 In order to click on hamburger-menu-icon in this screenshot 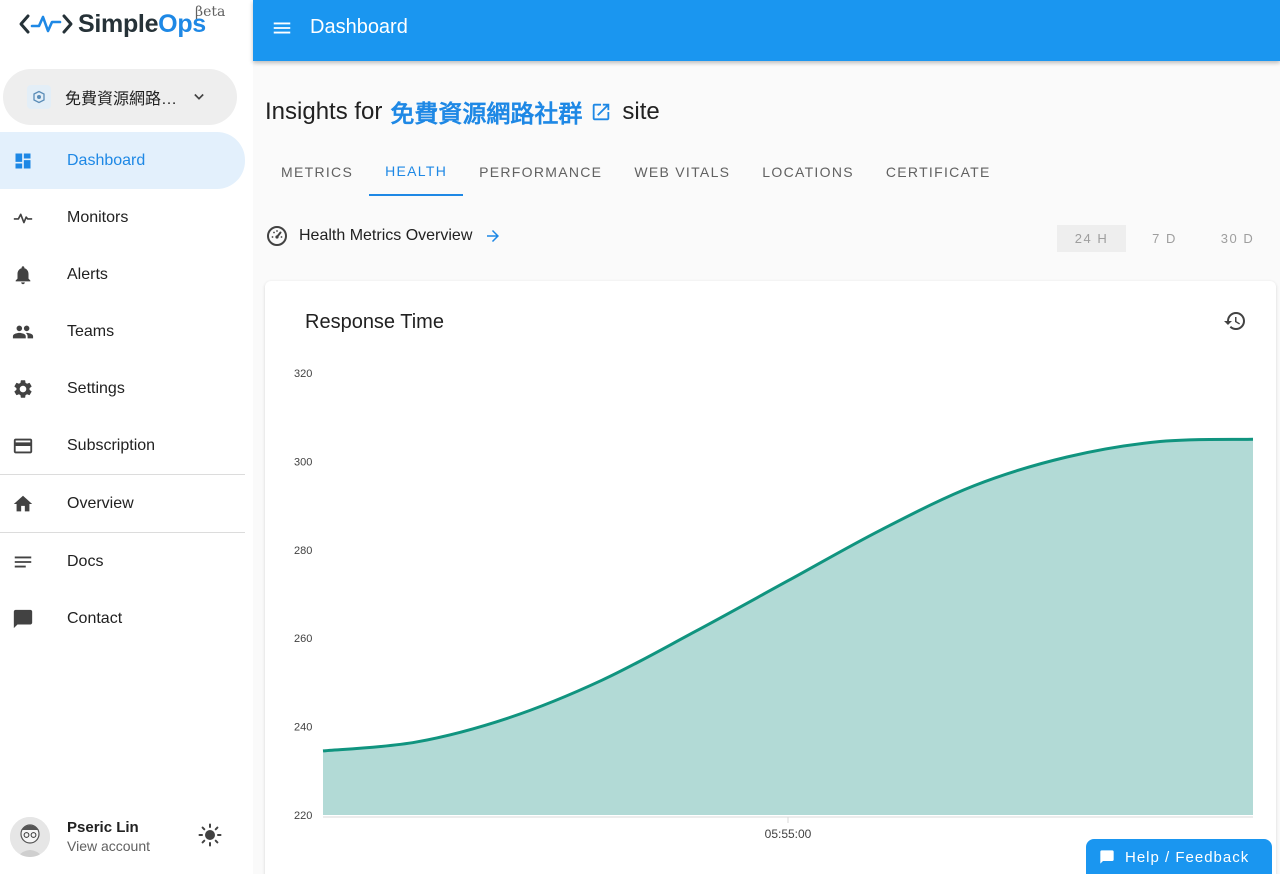, I will do `click(282, 28)`.